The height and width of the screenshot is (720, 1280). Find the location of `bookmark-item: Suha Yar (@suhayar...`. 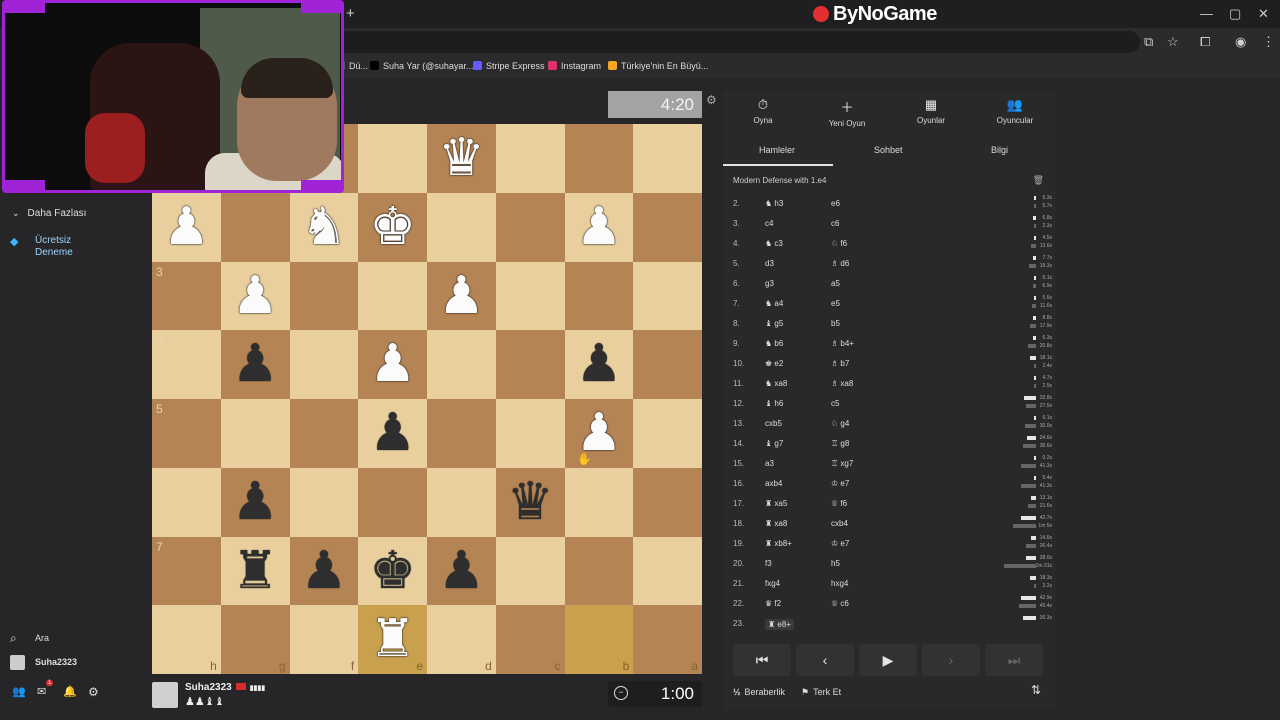

bookmark-item: Suha Yar (@suhayar... is located at coordinates (421, 66).